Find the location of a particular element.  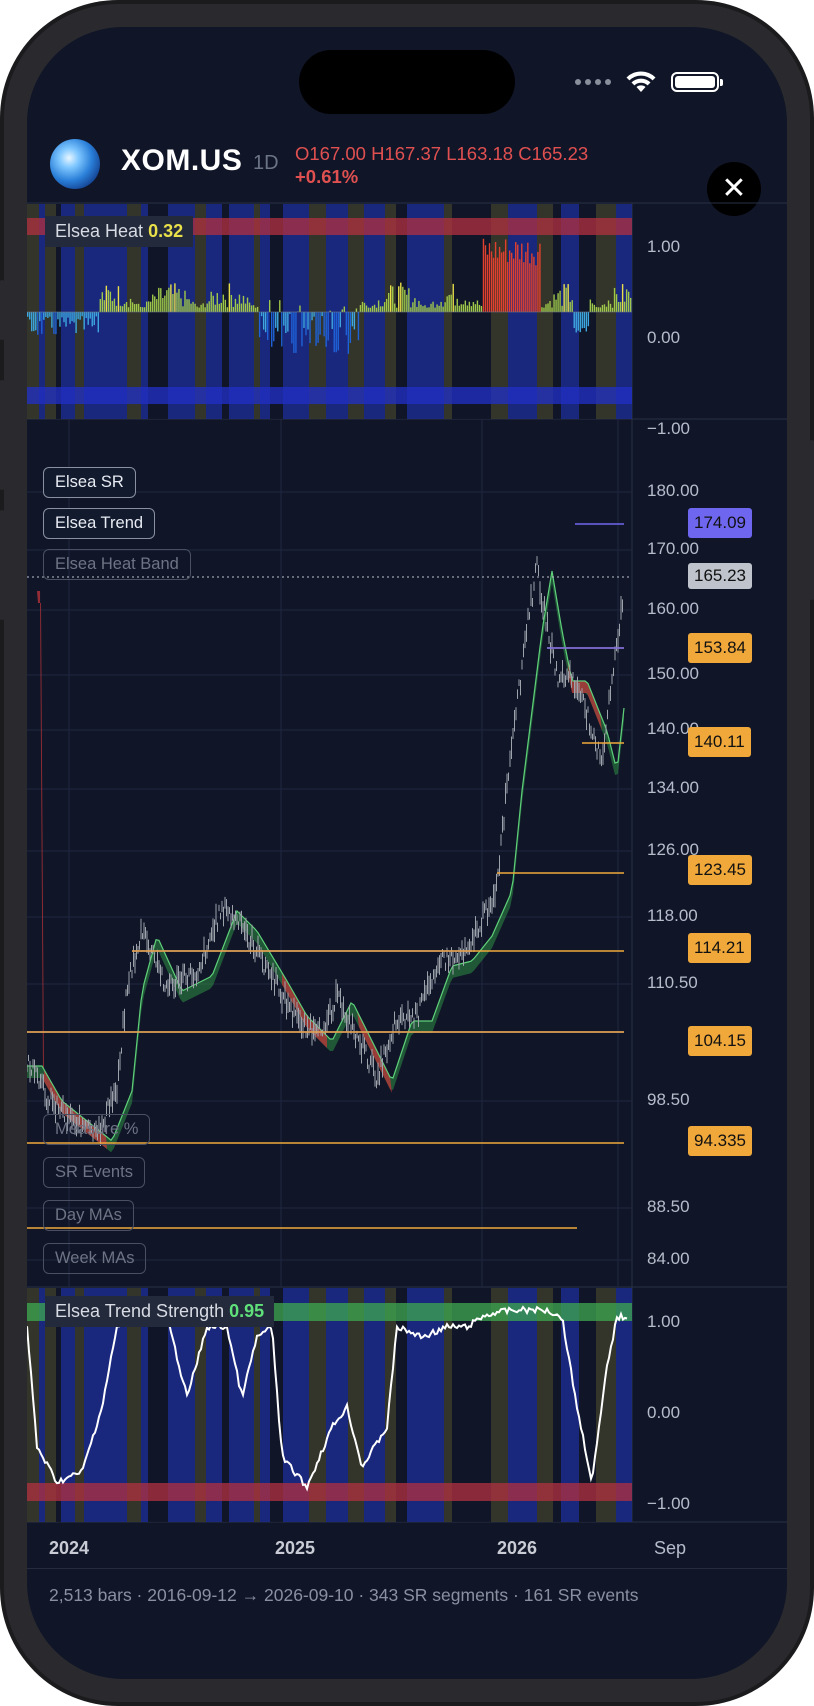

measure-percent-button: Measure % is located at coordinates (97, 1129).